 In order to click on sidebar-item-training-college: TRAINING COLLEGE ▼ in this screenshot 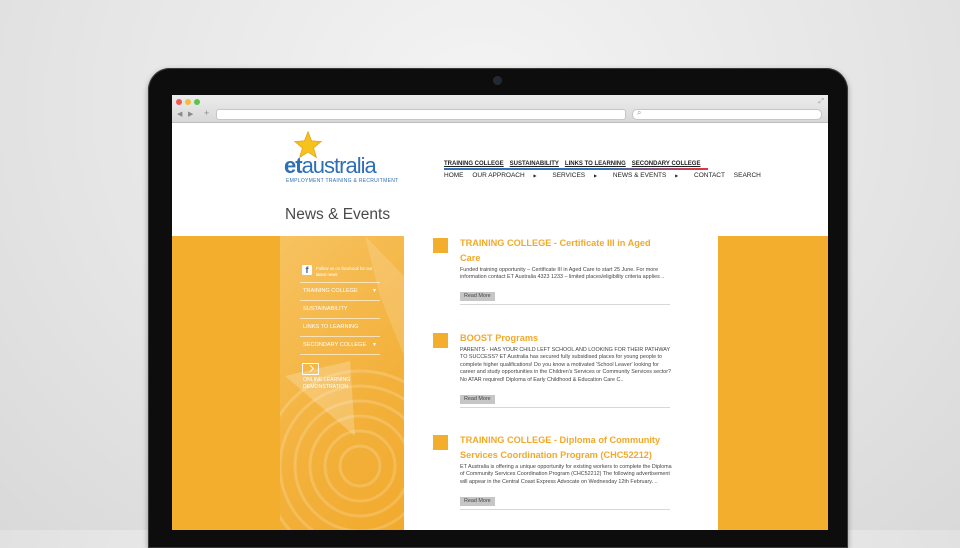, I will do `click(340, 291)`.